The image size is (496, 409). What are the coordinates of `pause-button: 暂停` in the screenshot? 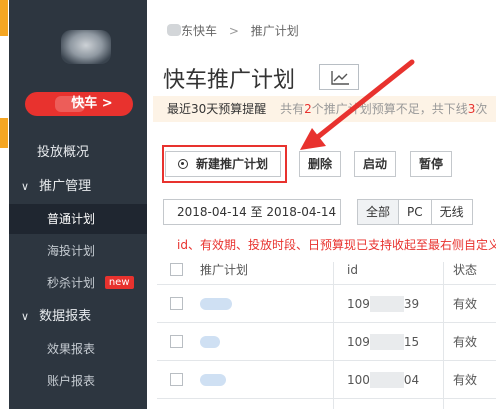 It's located at (431, 164).